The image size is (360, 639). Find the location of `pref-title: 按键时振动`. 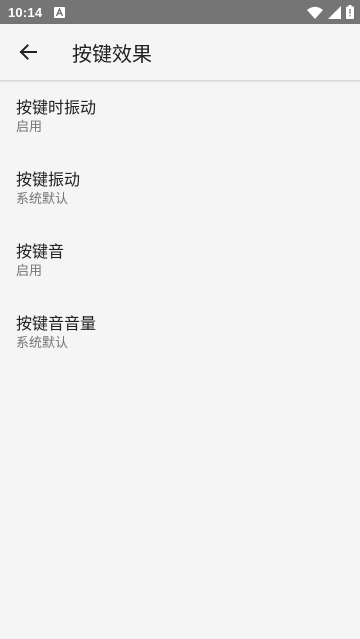

pref-title: 按键时振动 is located at coordinates (56, 107).